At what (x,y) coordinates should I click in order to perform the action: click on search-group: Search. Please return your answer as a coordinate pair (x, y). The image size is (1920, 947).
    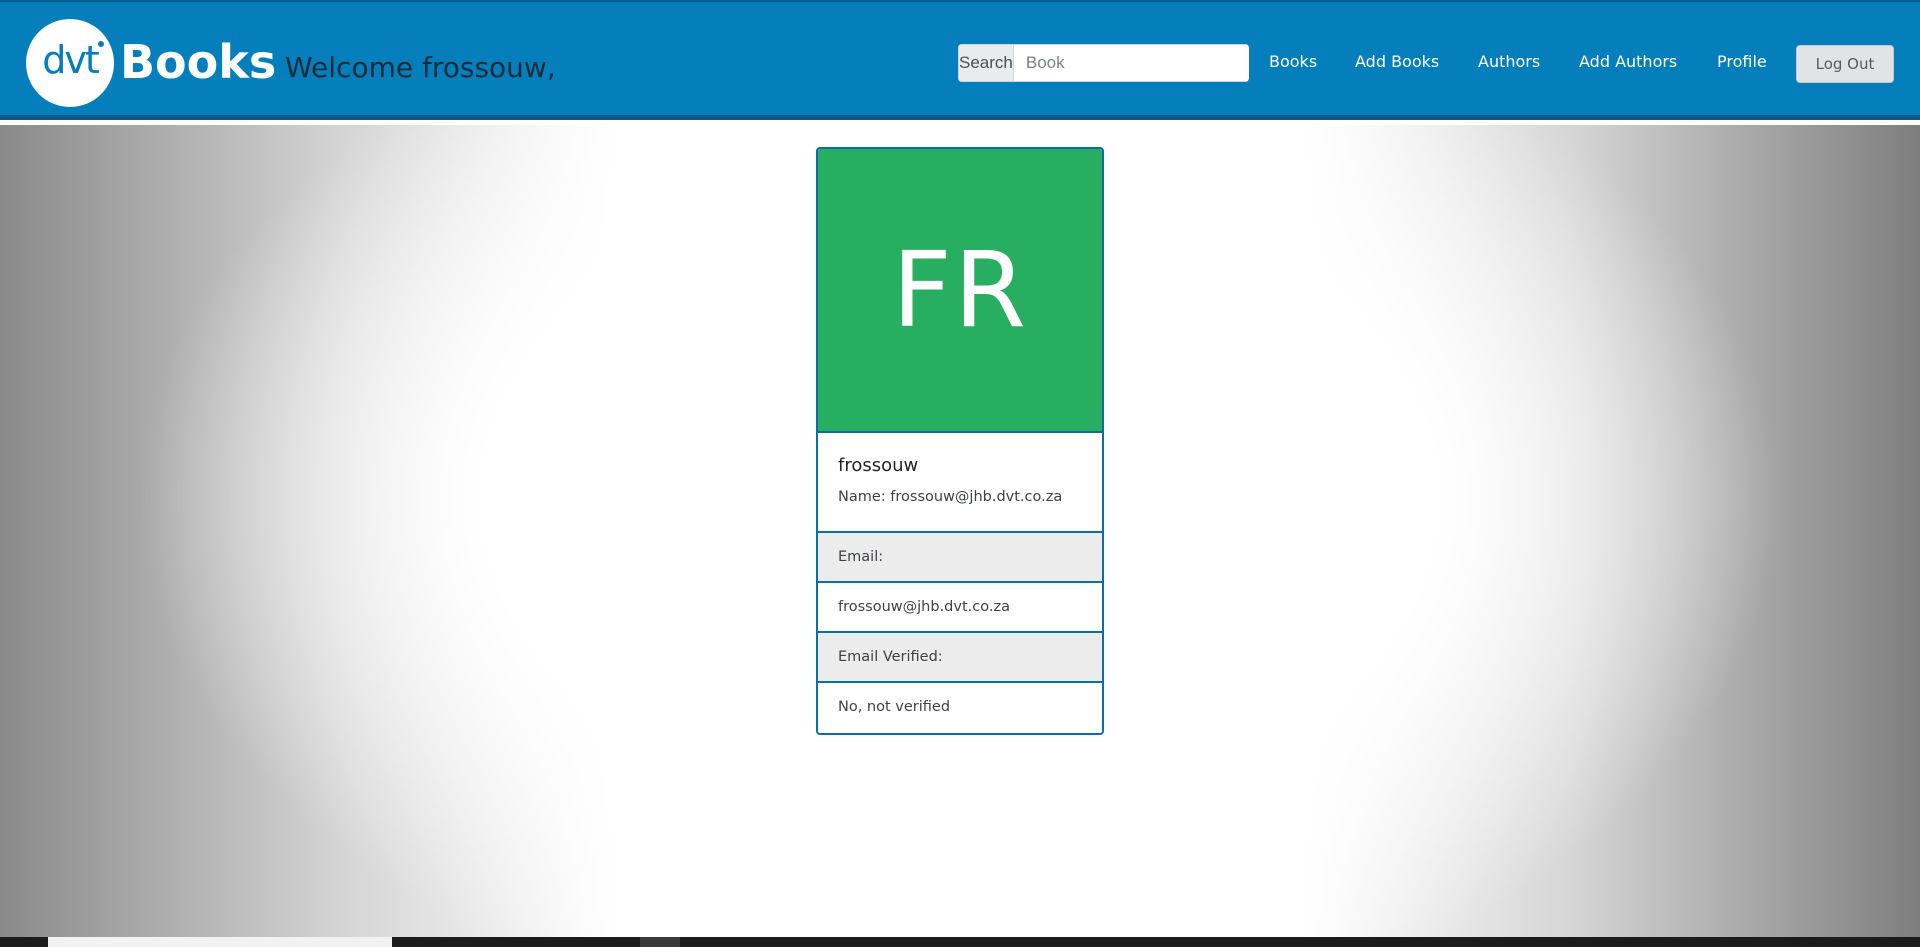
    Looking at the image, I should click on (1103, 63).